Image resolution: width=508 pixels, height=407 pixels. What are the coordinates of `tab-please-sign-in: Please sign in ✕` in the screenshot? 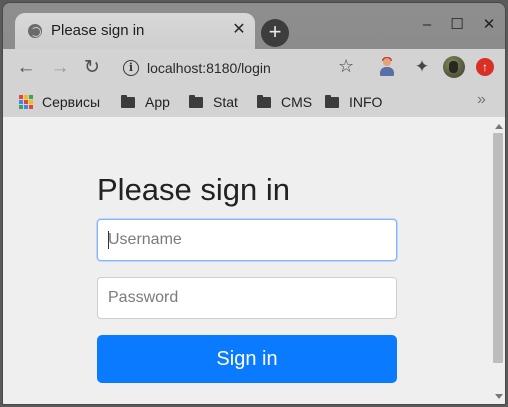 It's located at (135, 31).